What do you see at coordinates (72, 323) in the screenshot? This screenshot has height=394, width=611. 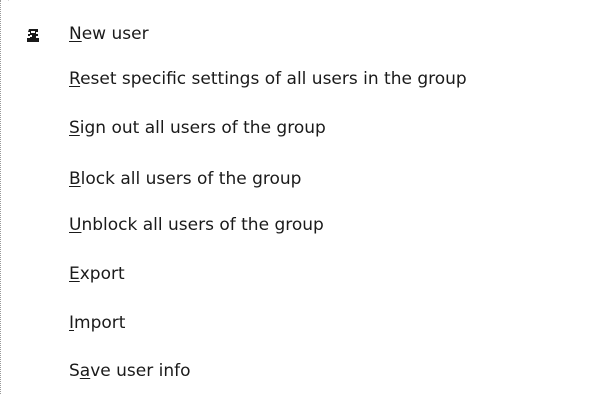 I see `accelerator-key: I` at bounding box center [72, 323].